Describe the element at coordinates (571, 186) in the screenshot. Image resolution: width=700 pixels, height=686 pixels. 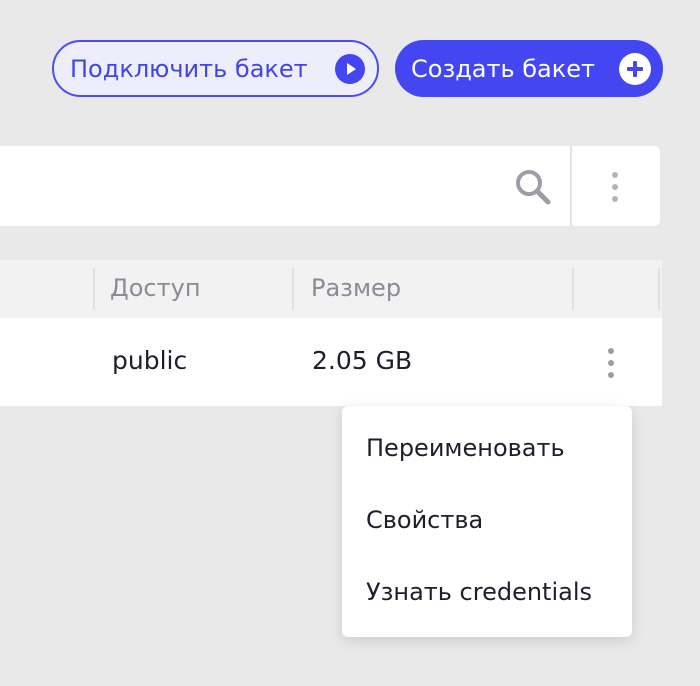
I see `search-divider` at that location.